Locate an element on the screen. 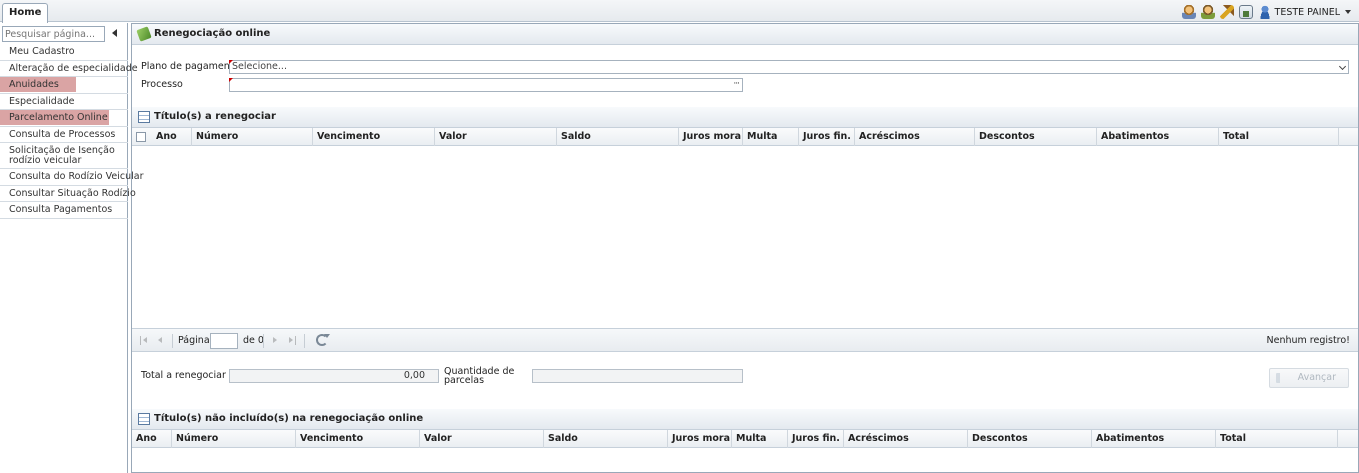 The width and height of the screenshot is (1359, 473). panel-header-renegociacao: Renegociação online is located at coordinates (745, 34).